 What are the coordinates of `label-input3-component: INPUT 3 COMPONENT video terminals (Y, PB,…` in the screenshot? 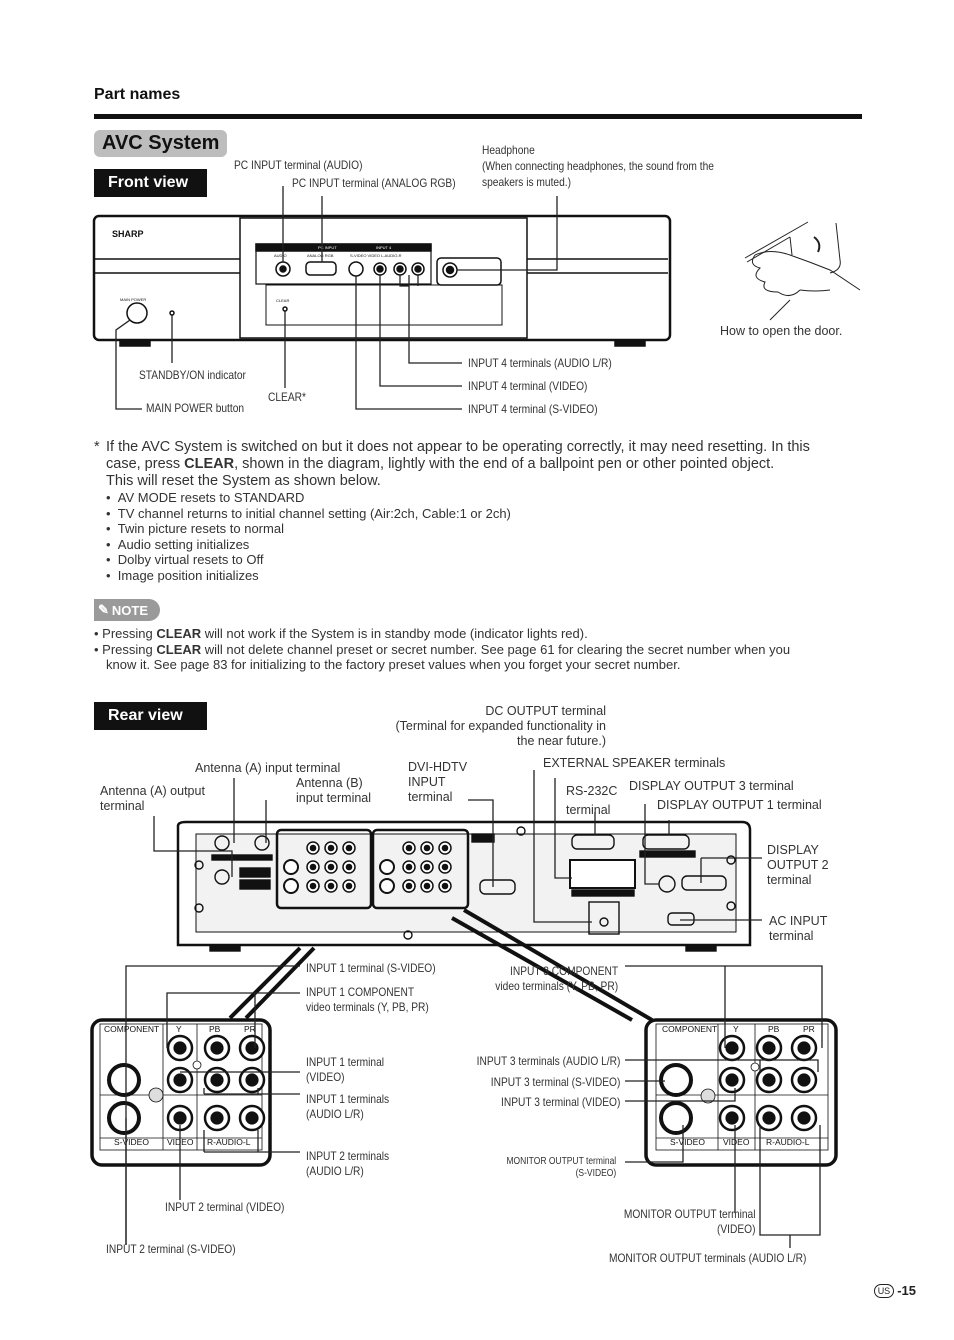 It's located at (557, 978).